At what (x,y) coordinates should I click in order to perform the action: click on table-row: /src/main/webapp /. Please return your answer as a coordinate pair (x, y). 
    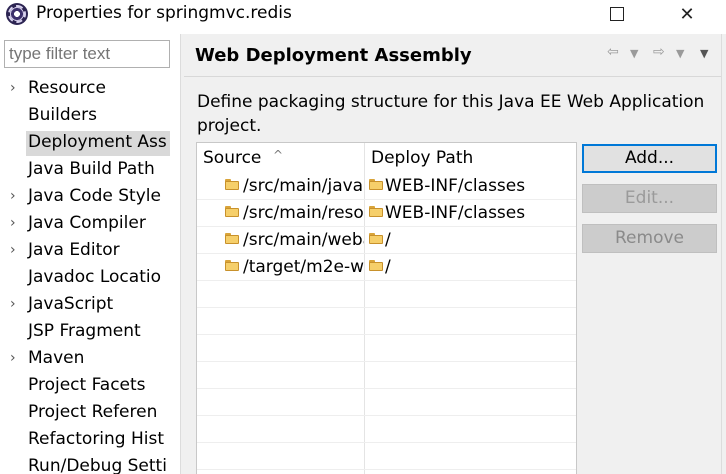
    Looking at the image, I should click on (386, 240).